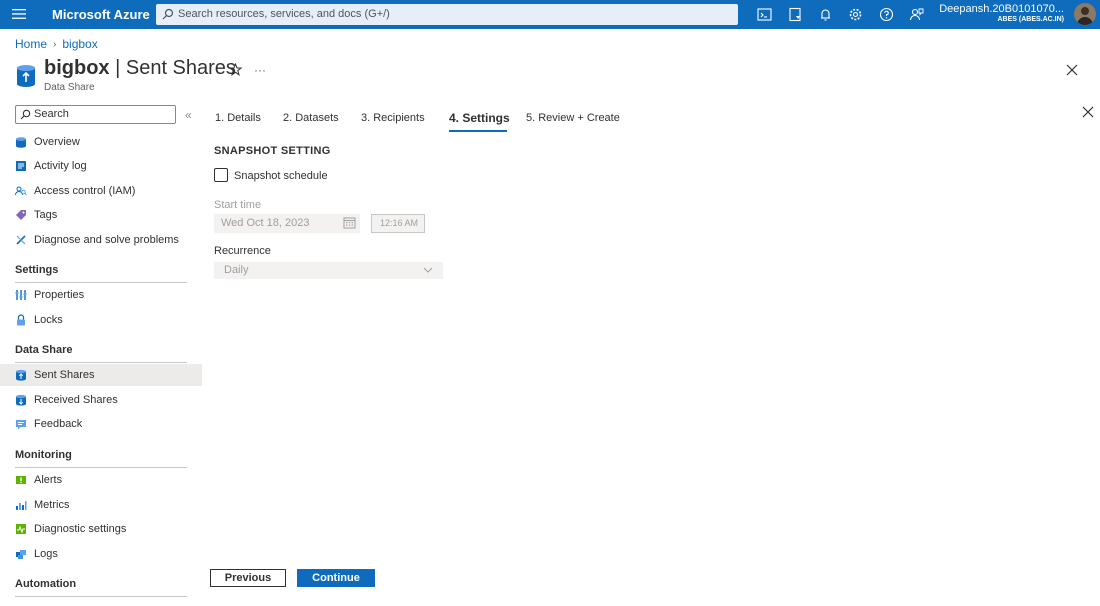 This screenshot has height=606, width=1100. I want to click on sidebar-search-placeholder: Search, so click(51, 114).